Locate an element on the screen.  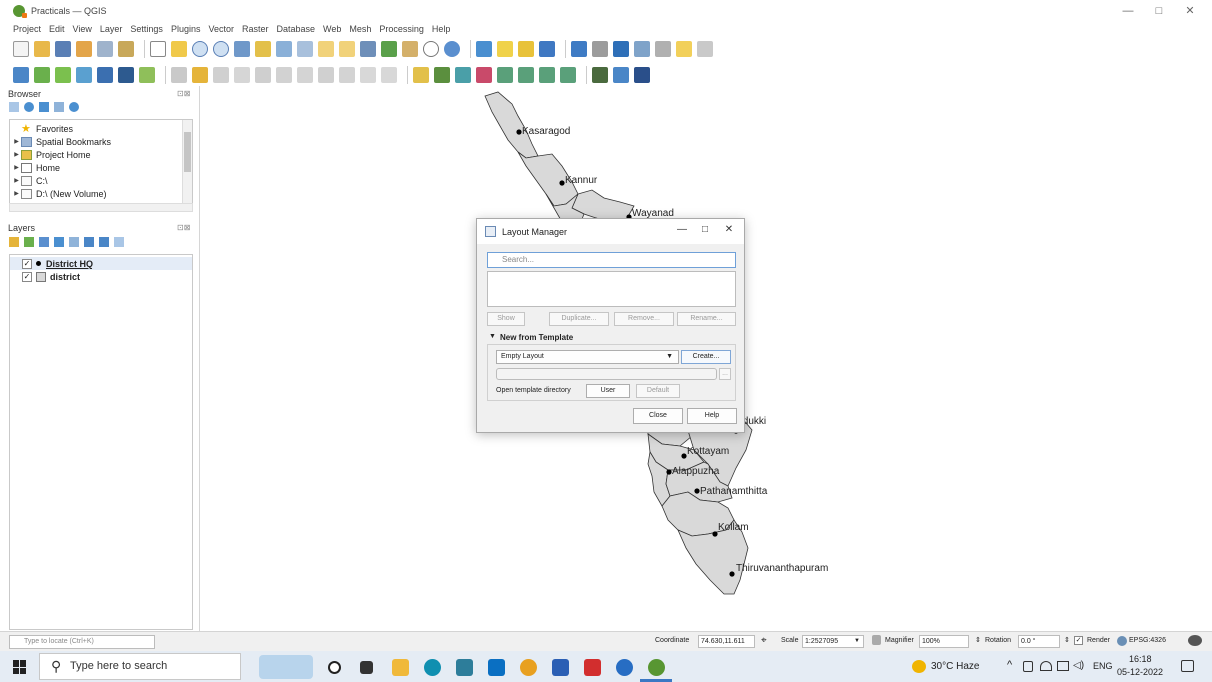
dialog-maximize-button: □ is located at coordinates (705, 229).